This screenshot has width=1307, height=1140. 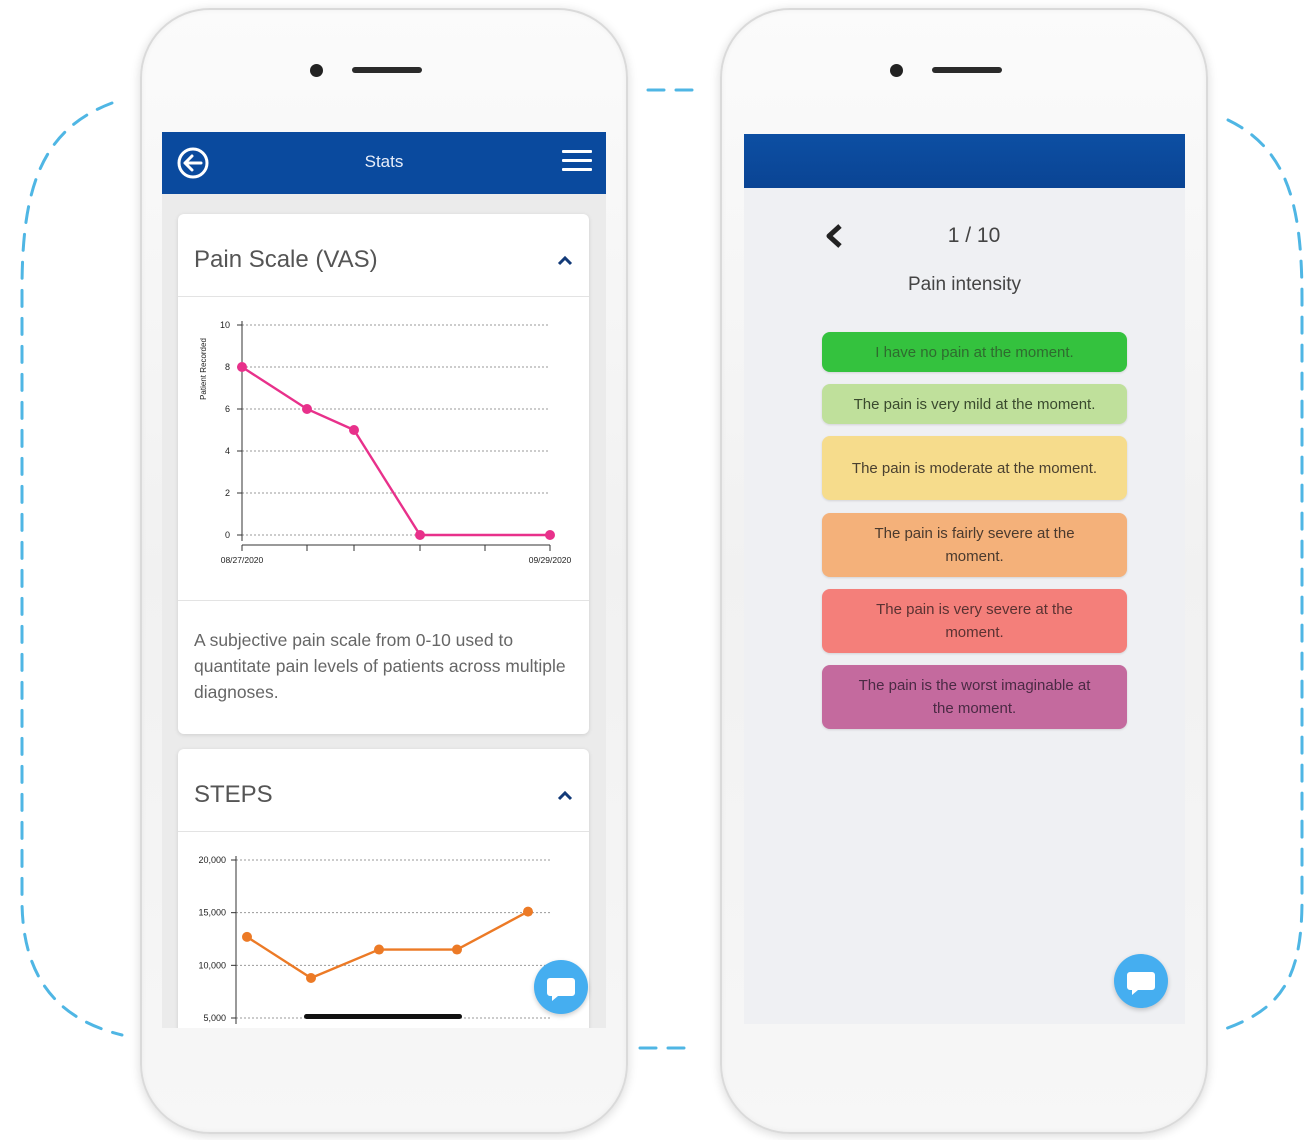 I want to click on page-title: Stats, so click(x=384, y=161).